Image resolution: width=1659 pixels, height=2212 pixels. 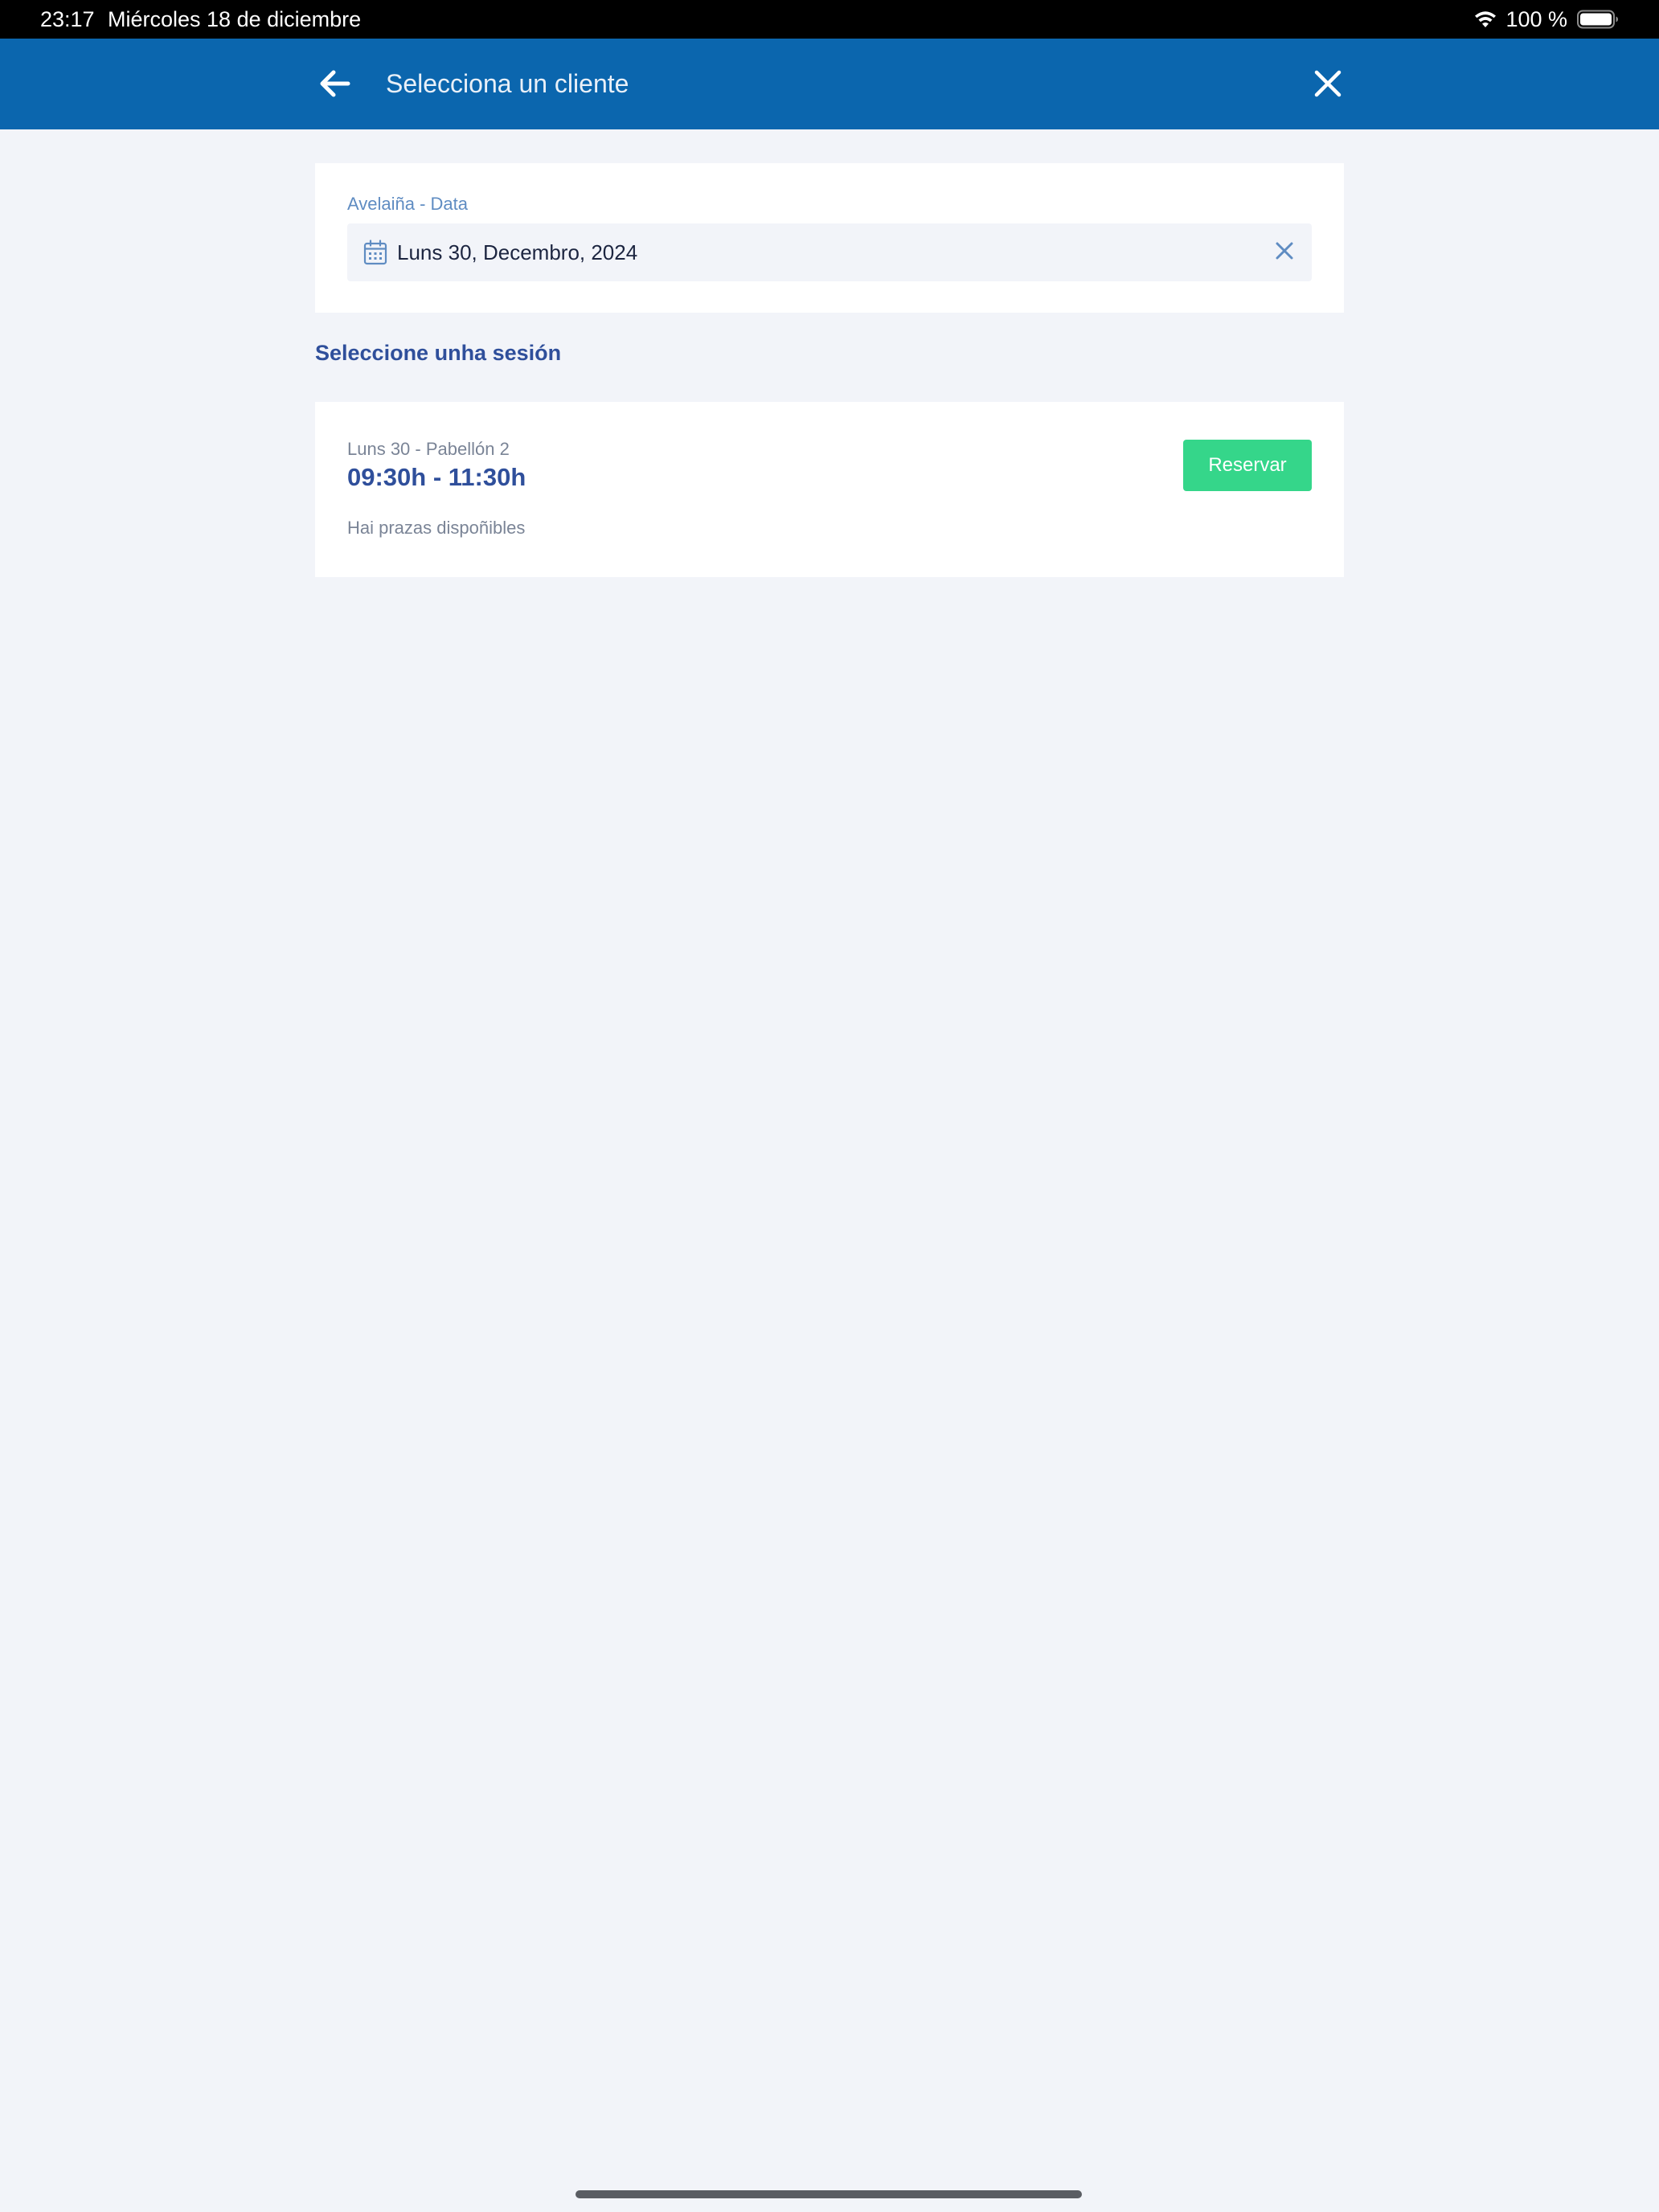 What do you see at coordinates (438, 353) in the screenshot?
I see `section-heading: Seleccione unha sesión` at bounding box center [438, 353].